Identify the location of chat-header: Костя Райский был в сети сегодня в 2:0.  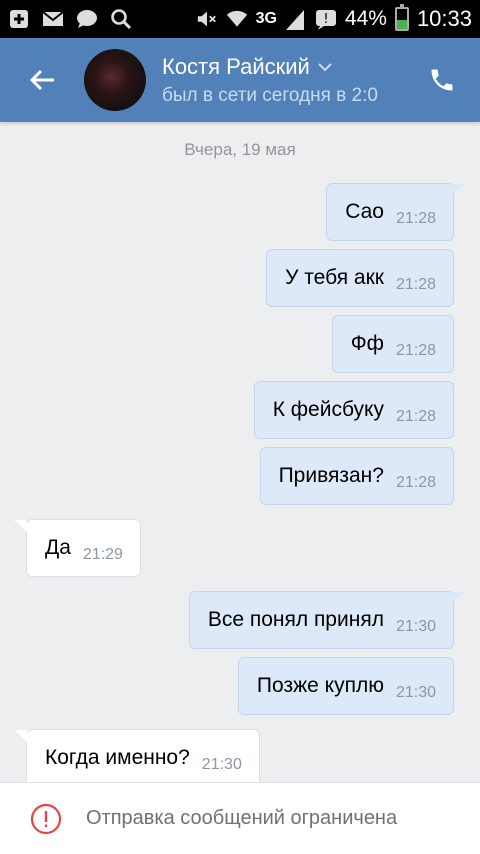
(240, 80).